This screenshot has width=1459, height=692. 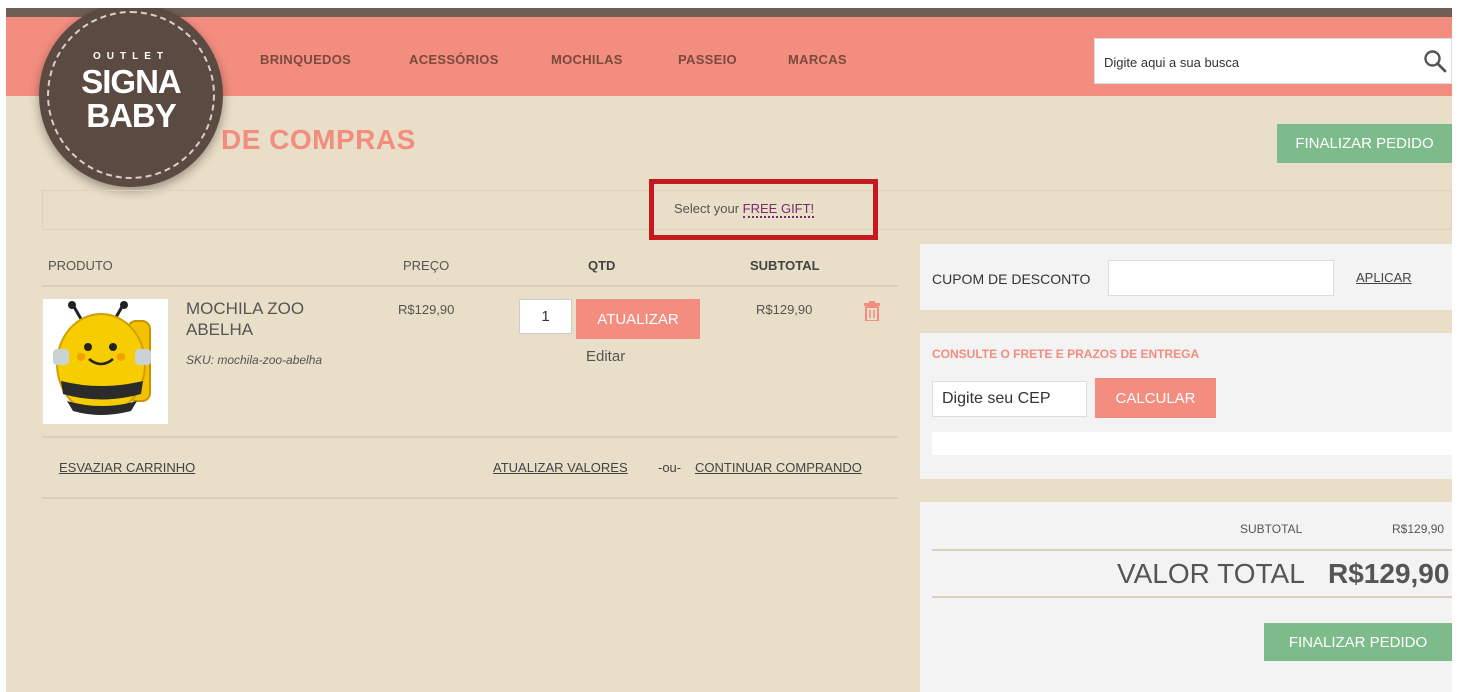 I want to click on quantity-input, so click(x=545, y=316).